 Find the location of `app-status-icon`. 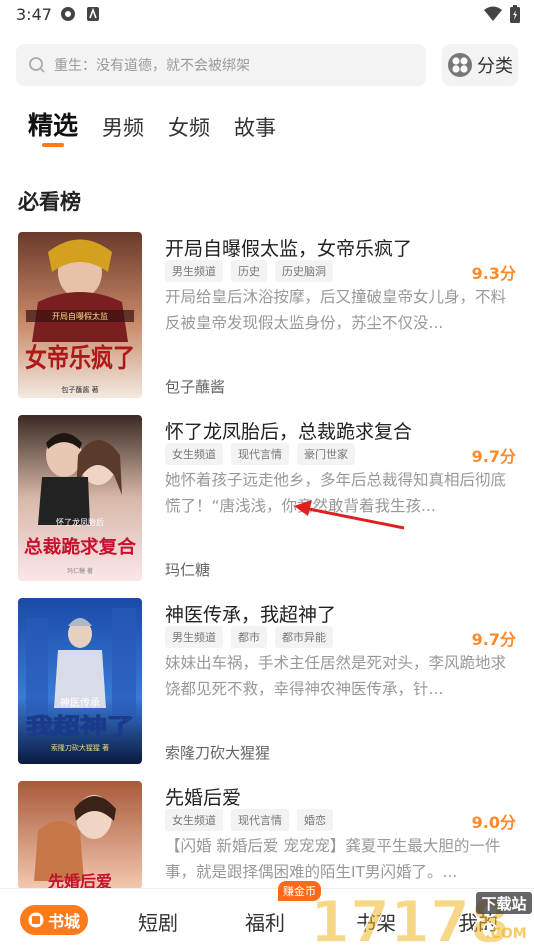

app-status-icon is located at coordinates (93, 16).